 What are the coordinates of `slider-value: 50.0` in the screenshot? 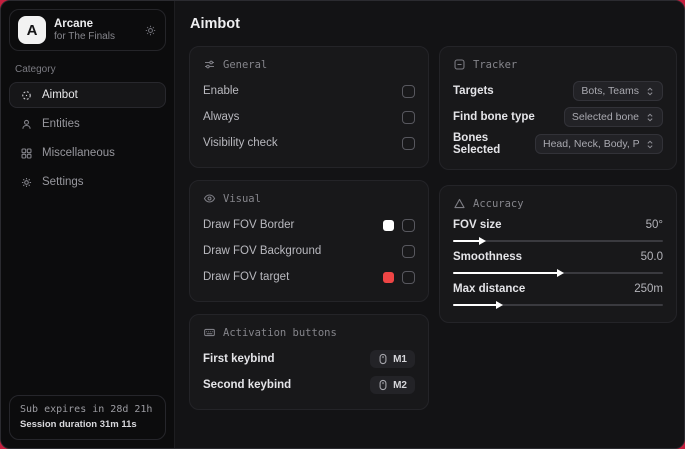 It's located at (651, 257).